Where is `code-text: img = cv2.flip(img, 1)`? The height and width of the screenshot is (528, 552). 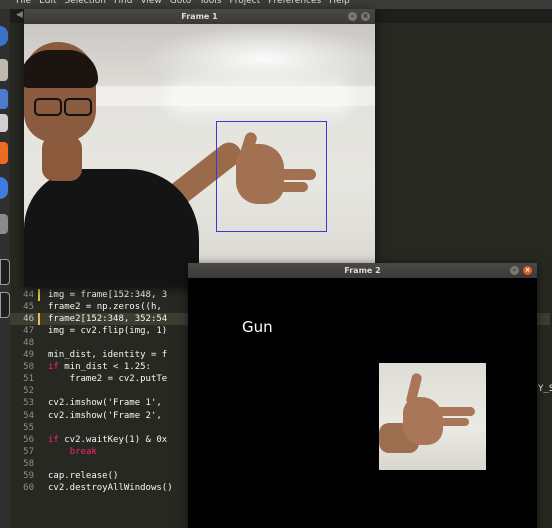
code-text: img = cv2.flip(img, 1) is located at coordinates (108, 331).